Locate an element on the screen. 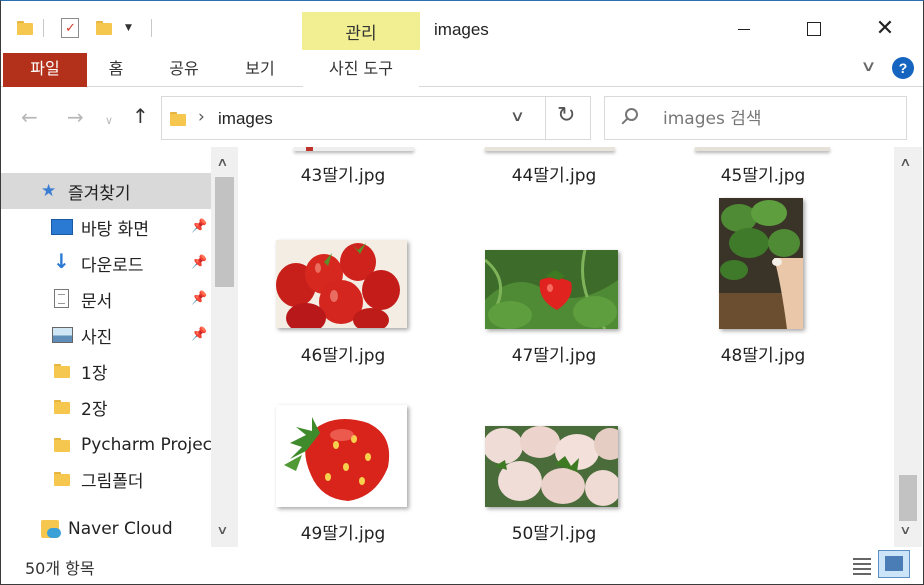  sidebar-item-picture-folder: 그림폴더 is located at coordinates (106, 479).